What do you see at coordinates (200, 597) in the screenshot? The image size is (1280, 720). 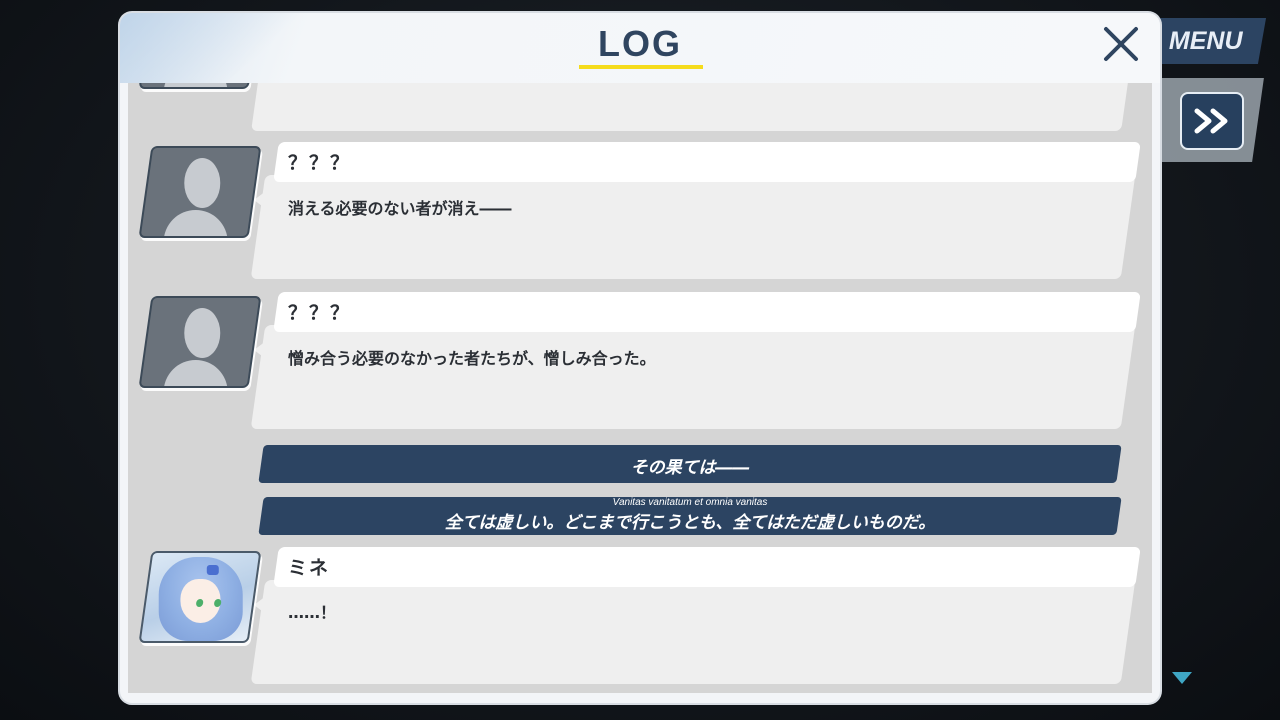 I see `character-portrait` at bounding box center [200, 597].